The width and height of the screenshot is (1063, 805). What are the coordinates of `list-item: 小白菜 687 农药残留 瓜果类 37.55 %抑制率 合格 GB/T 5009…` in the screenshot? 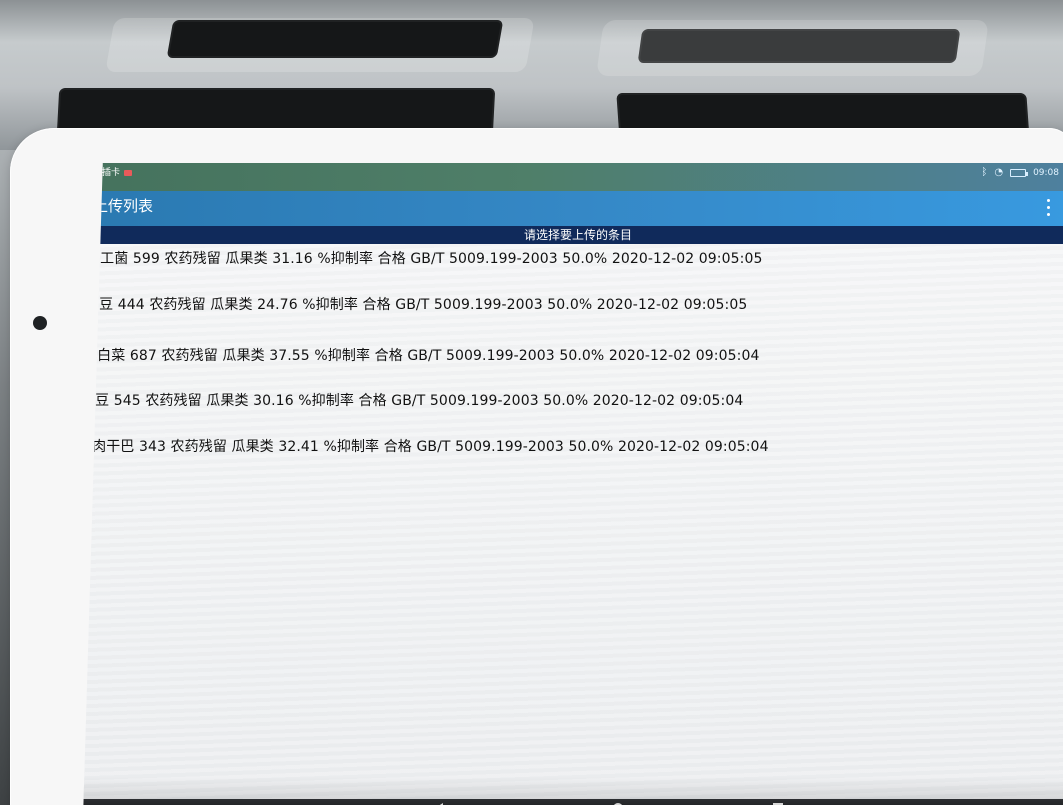 It's located at (573, 359).